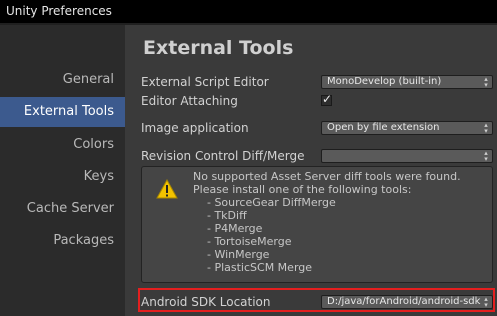  I want to click on help-line: - TortoiseMerge, so click(242, 241).